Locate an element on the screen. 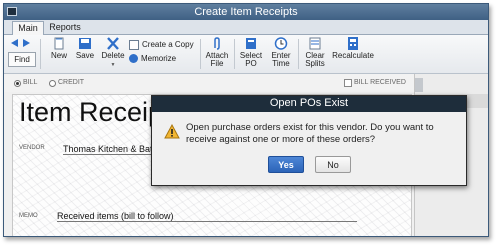  side-panel-toggle is located at coordinates (419, 85).